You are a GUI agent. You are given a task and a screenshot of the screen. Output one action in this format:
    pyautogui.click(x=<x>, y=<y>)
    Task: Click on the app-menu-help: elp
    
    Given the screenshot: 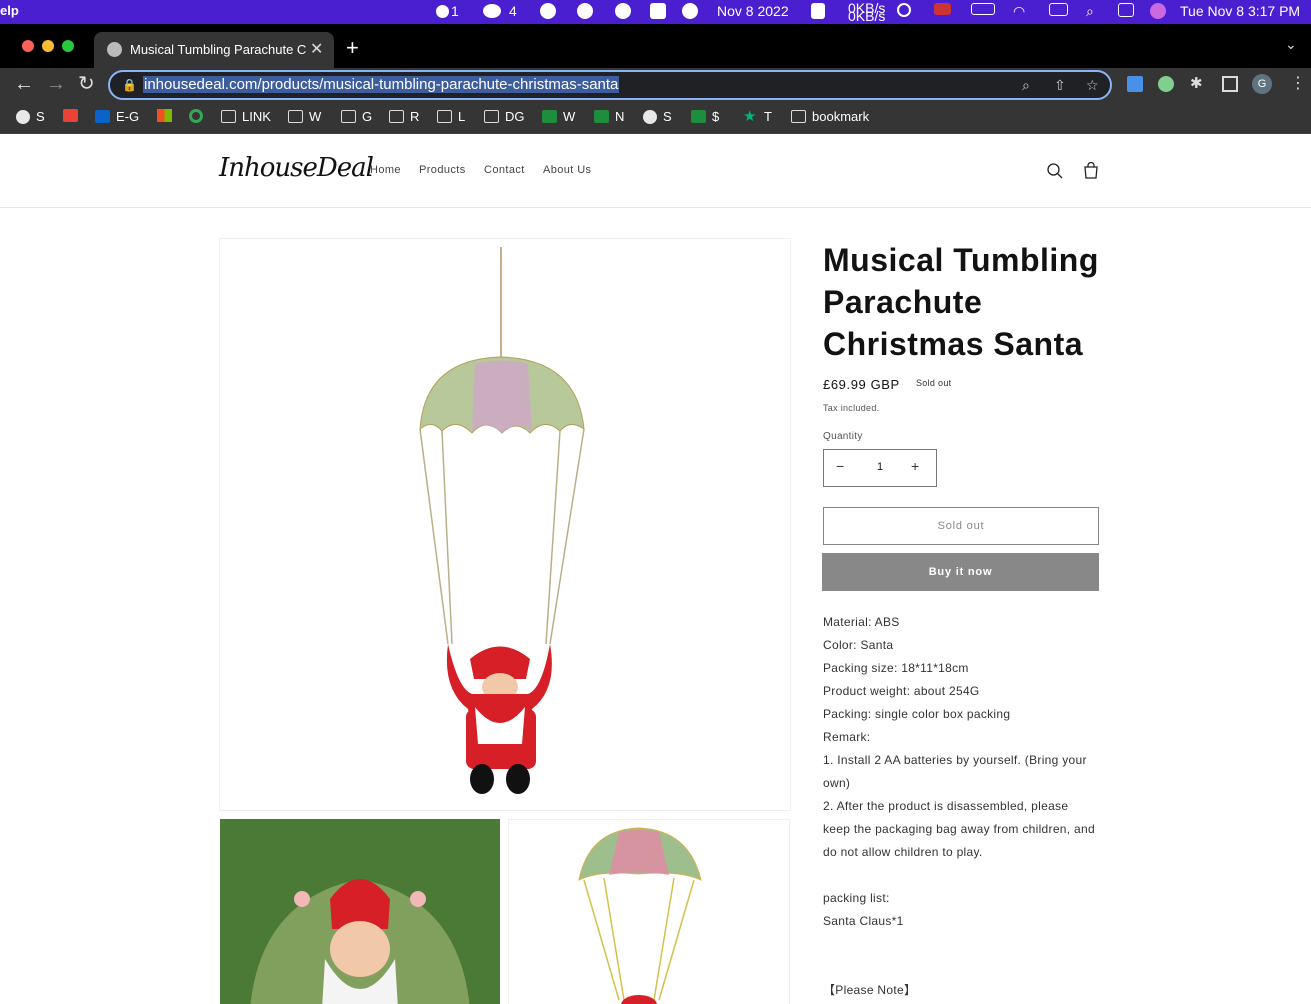 What is the action you would take?
    pyautogui.click(x=9, y=10)
    